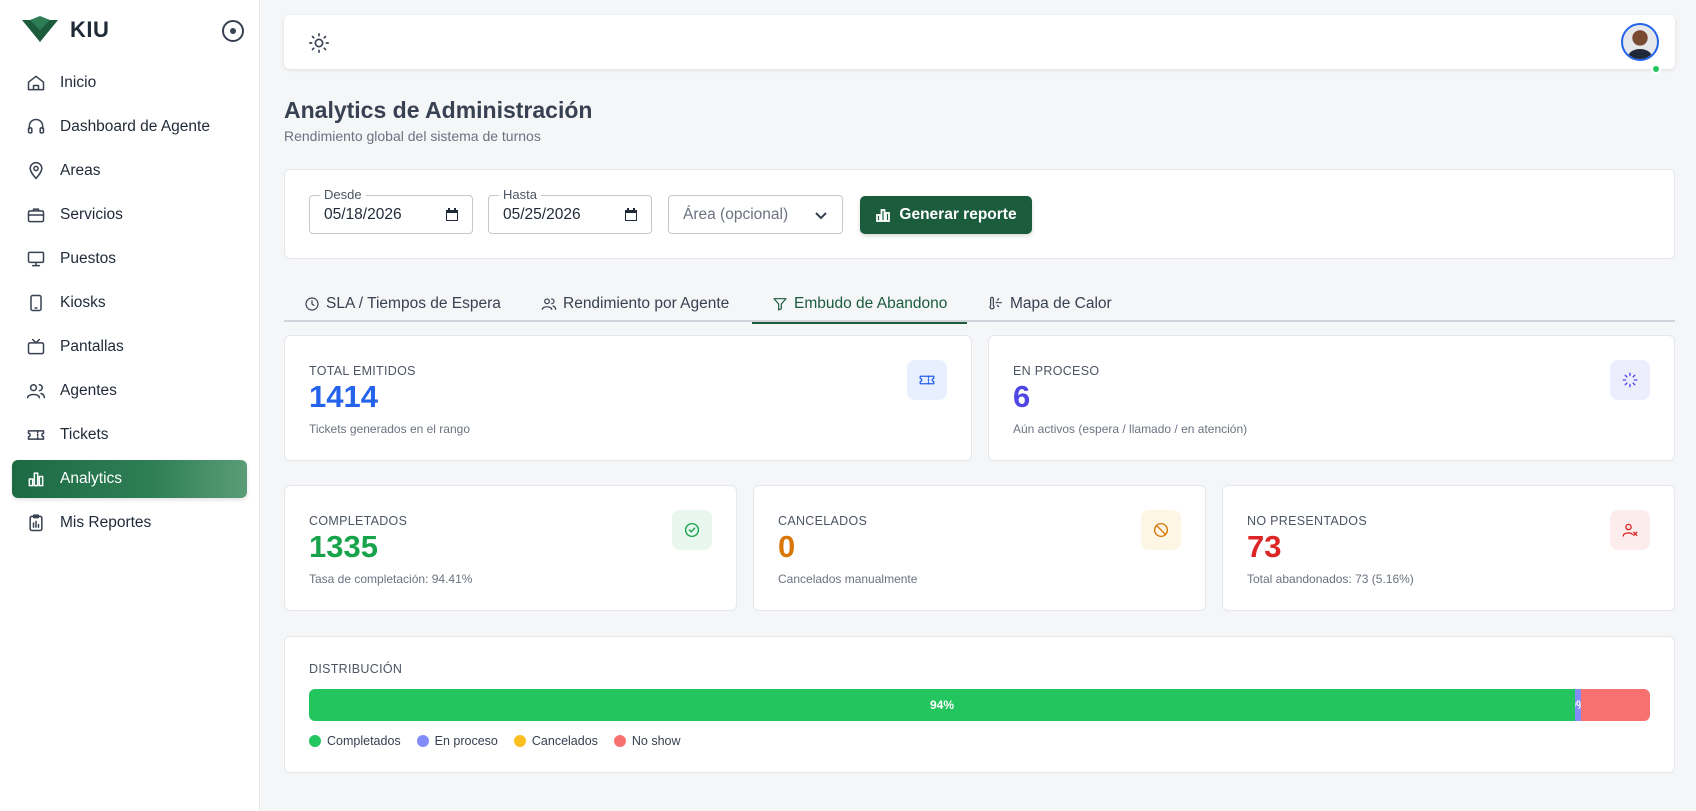 The height and width of the screenshot is (811, 1696). Describe the element at coordinates (692, 530) in the screenshot. I see `check-circle-icon` at that location.